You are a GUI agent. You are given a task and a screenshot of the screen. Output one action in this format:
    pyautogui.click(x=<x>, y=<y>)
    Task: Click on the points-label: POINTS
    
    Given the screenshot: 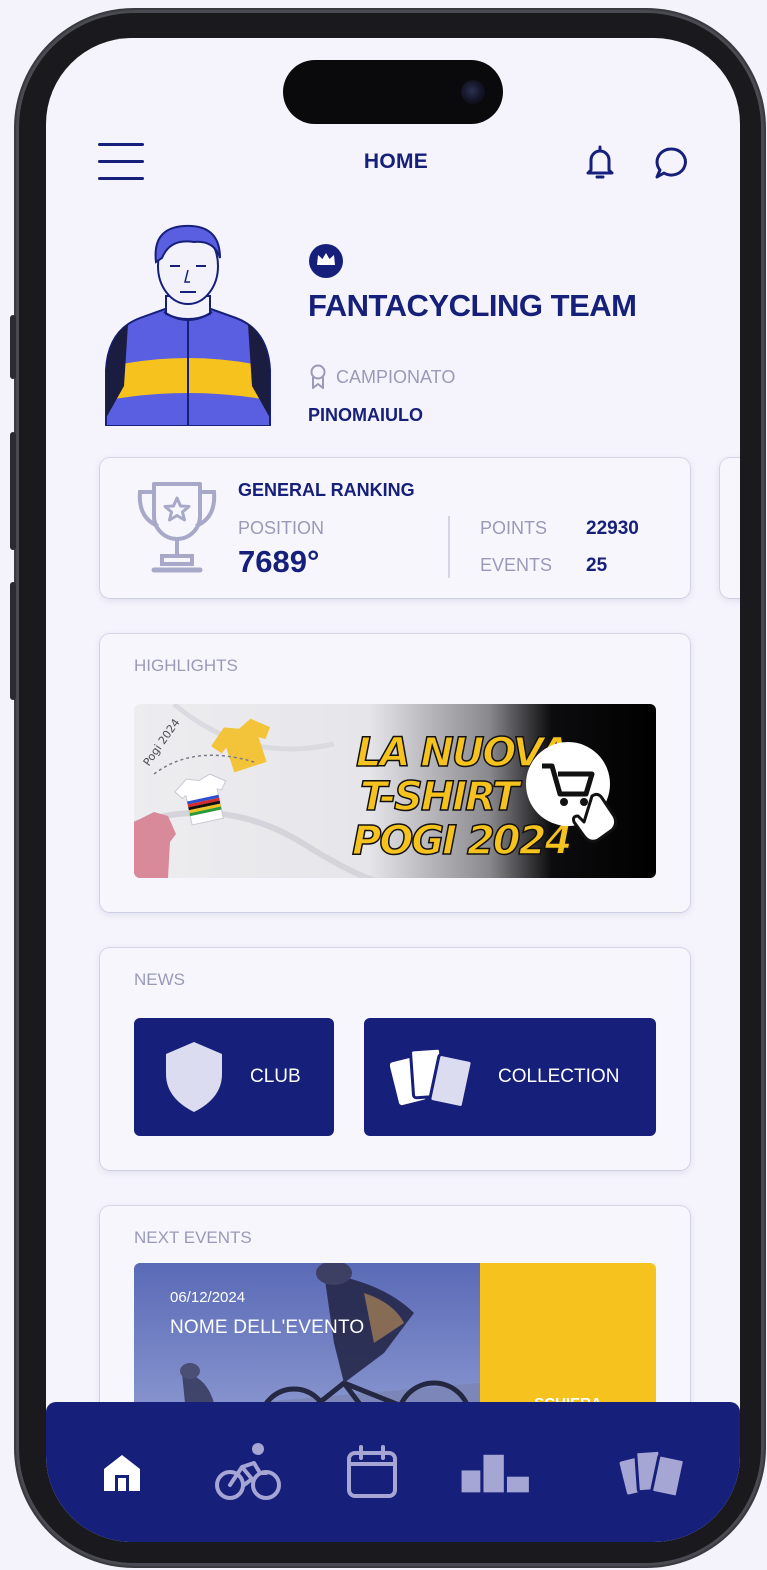 What is the action you would take?
    pyautogui.click(x=514, y=528)
    